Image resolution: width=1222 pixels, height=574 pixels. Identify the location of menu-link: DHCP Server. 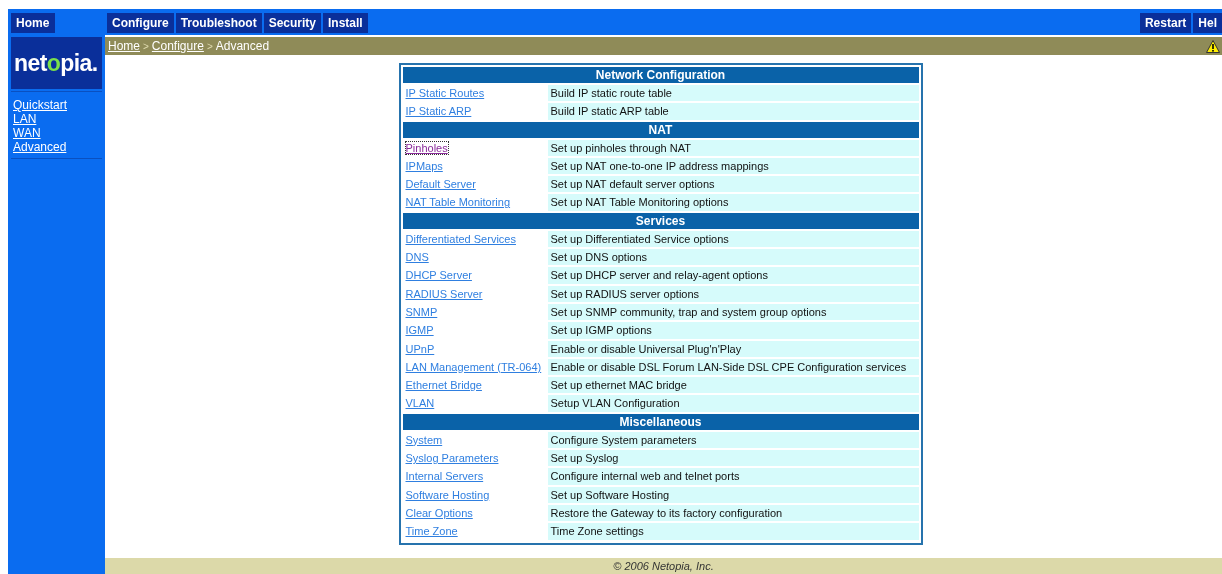
(438, 275).